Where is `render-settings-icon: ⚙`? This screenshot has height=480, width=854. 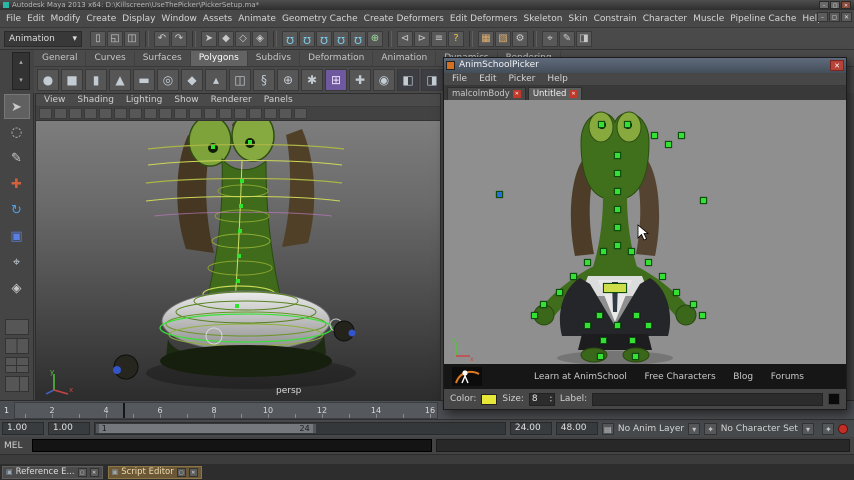 render-settings-icon: ⚙ is located at coordinates (520, 38).